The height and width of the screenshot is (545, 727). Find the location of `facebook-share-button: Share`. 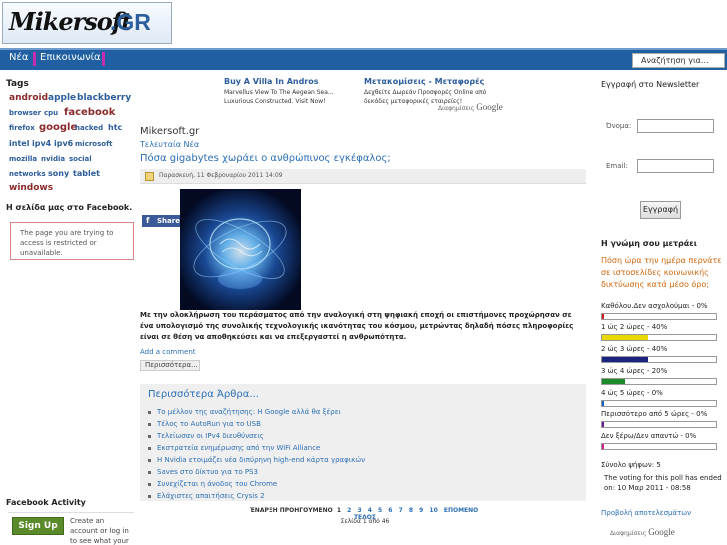

facebook-share-button: Share is located at coordinates (161, 221).